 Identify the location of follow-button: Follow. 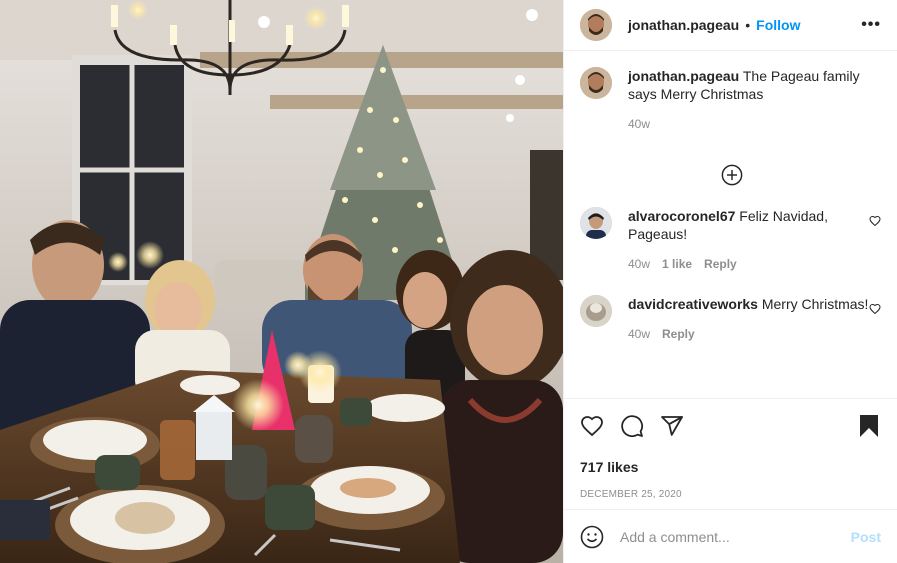
(778, 25).